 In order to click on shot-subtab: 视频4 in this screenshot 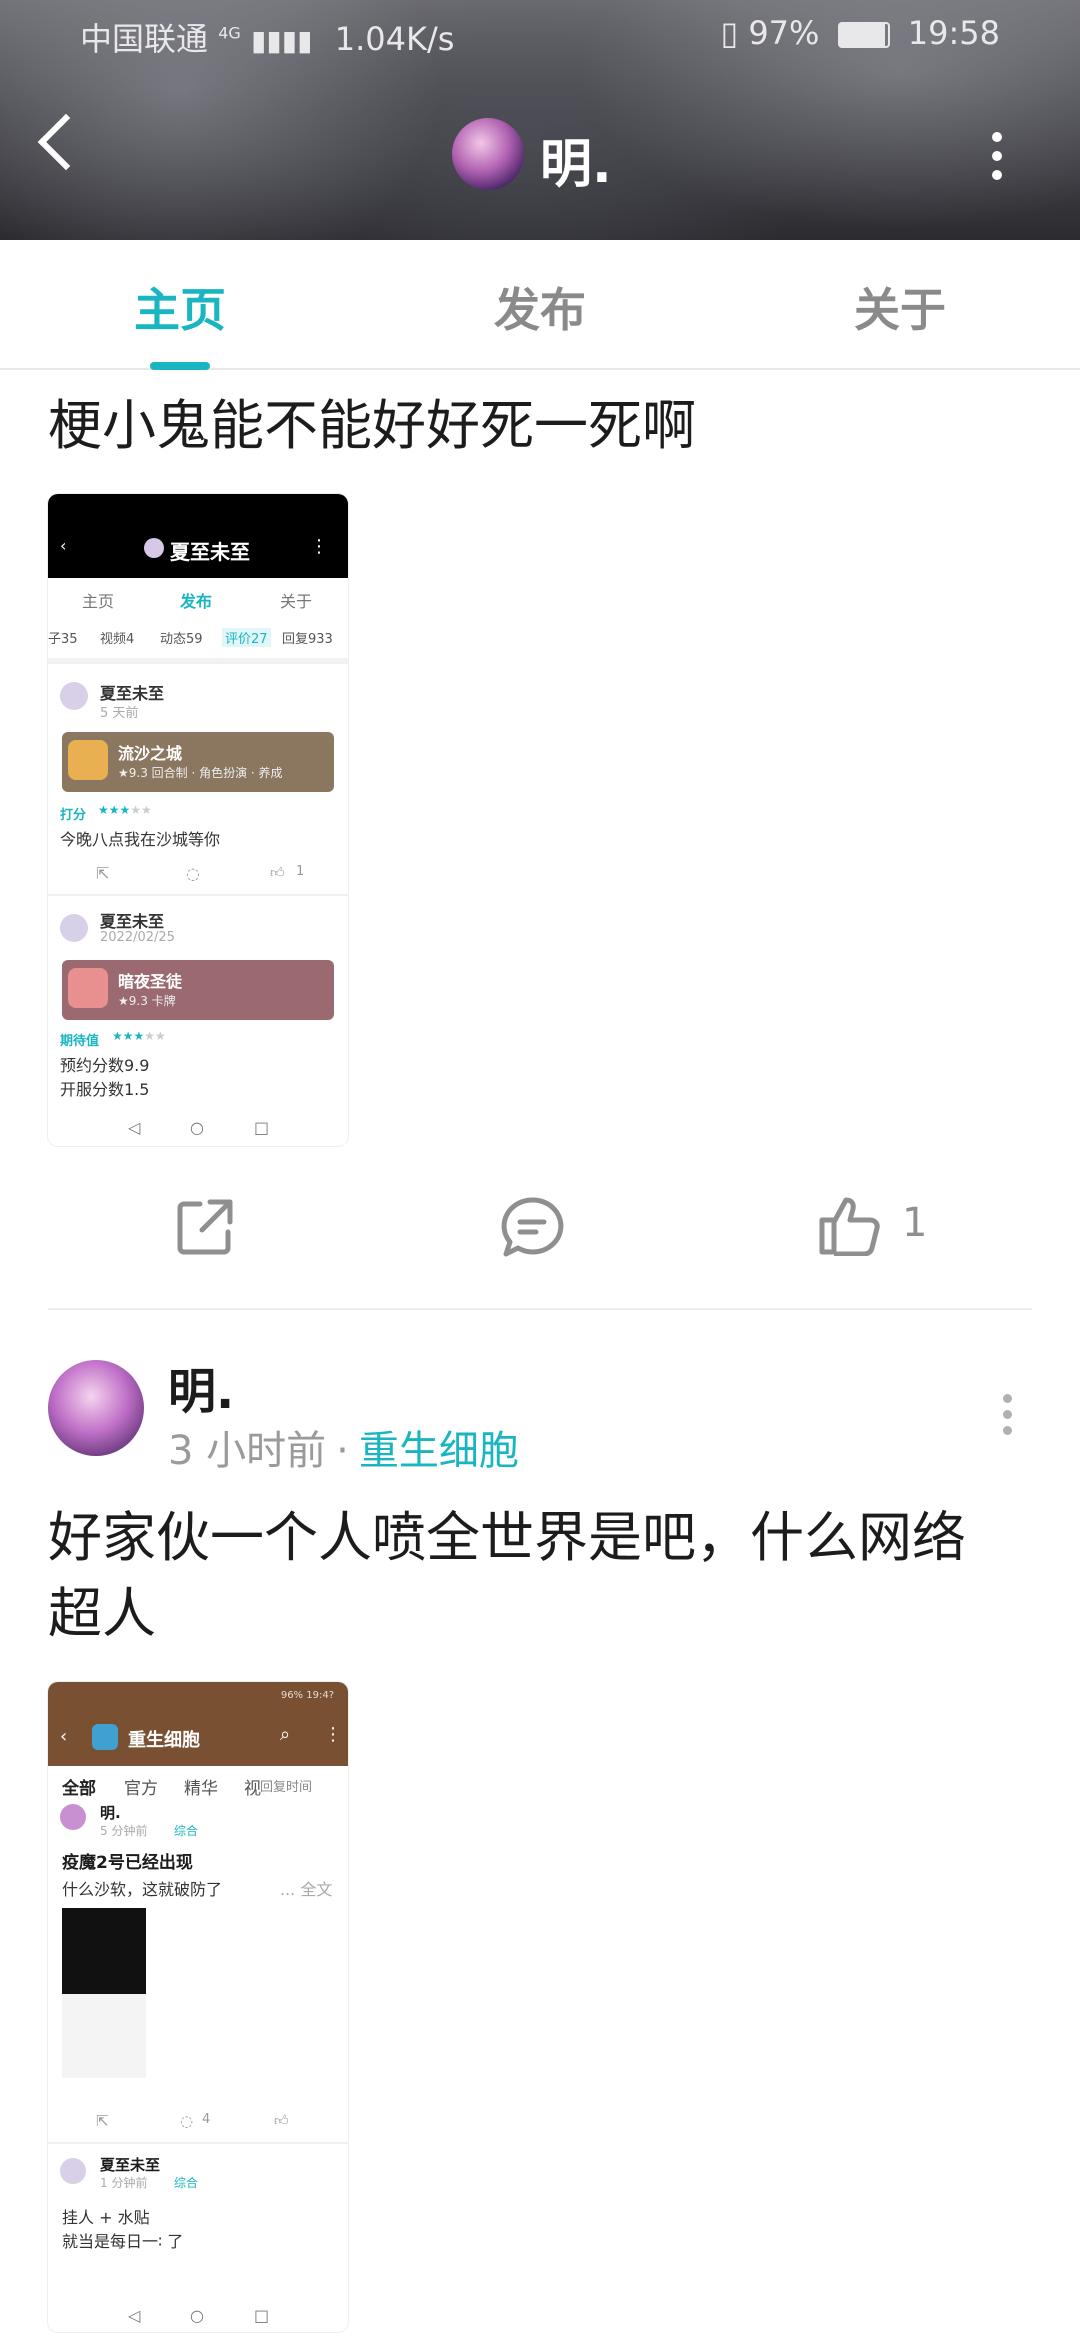, I will do `click(117, 639)`.